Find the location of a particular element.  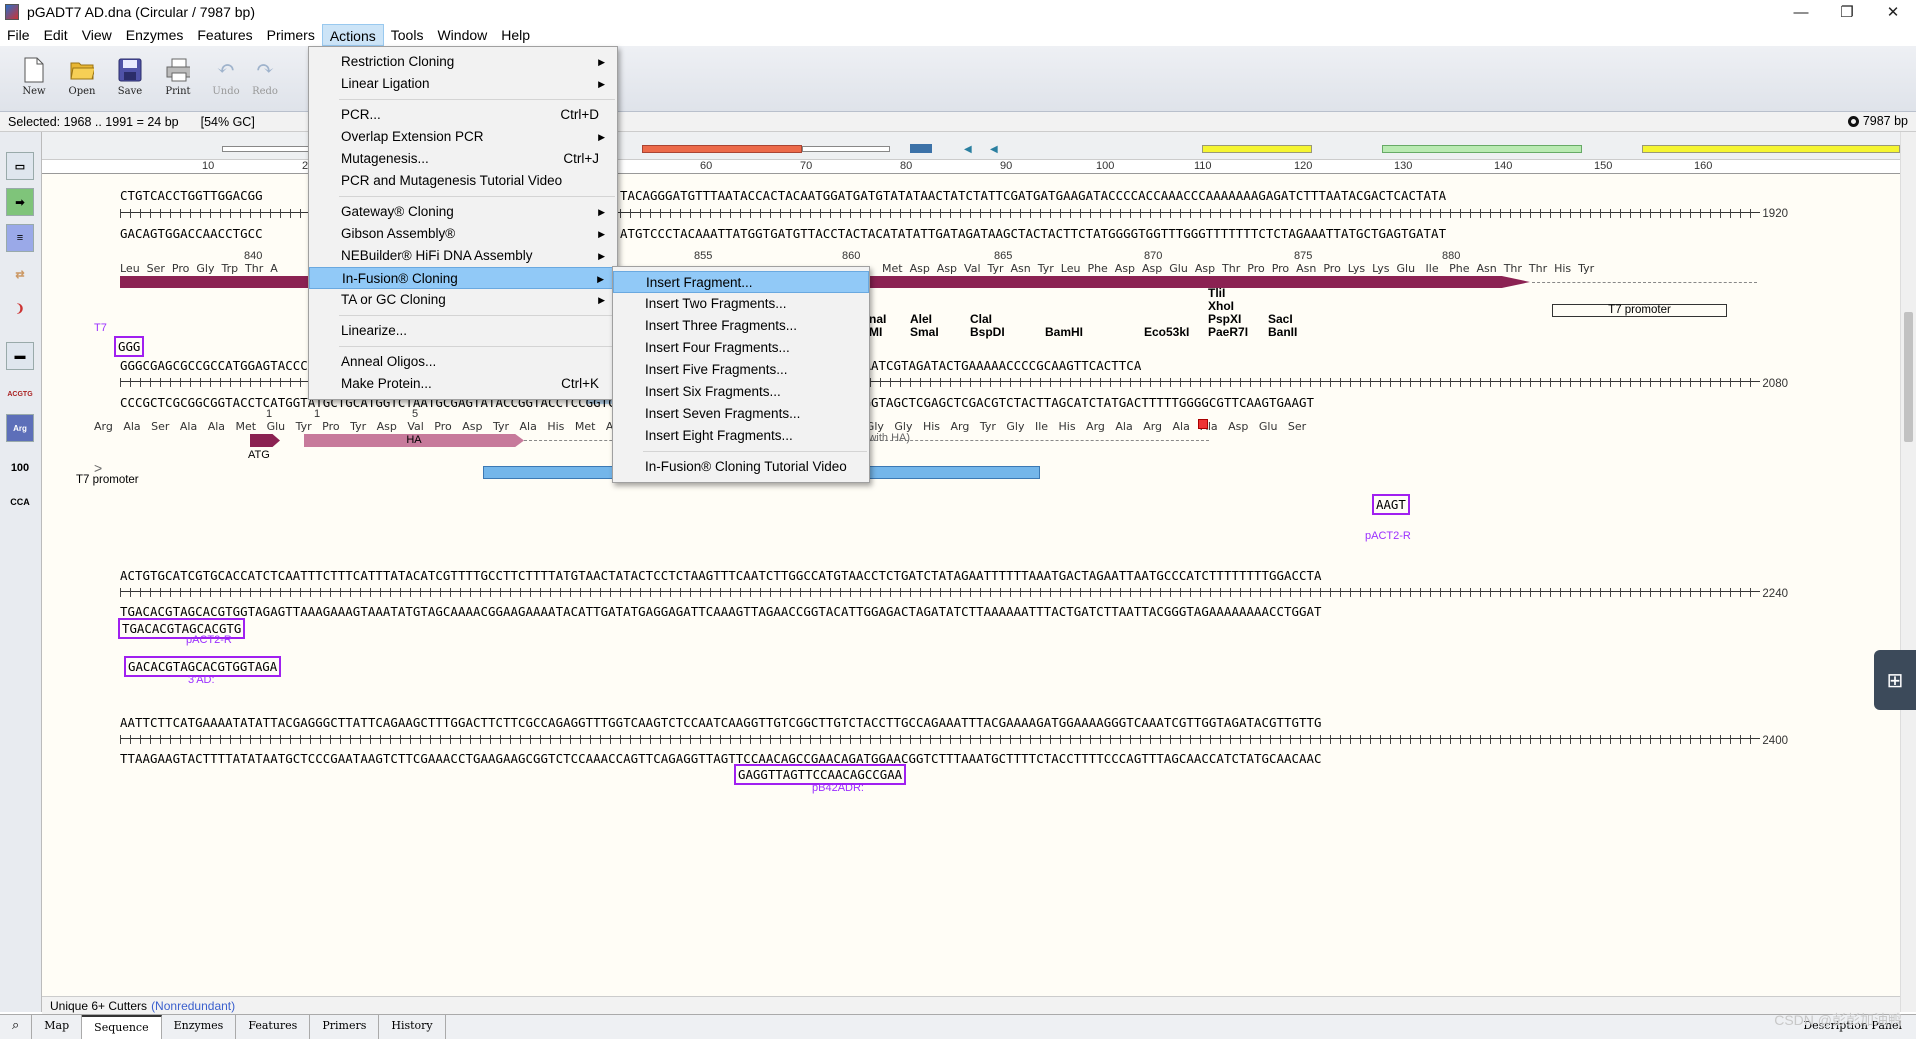

tab-enzymes: Enzymes is located at coordinates (199, 1027).